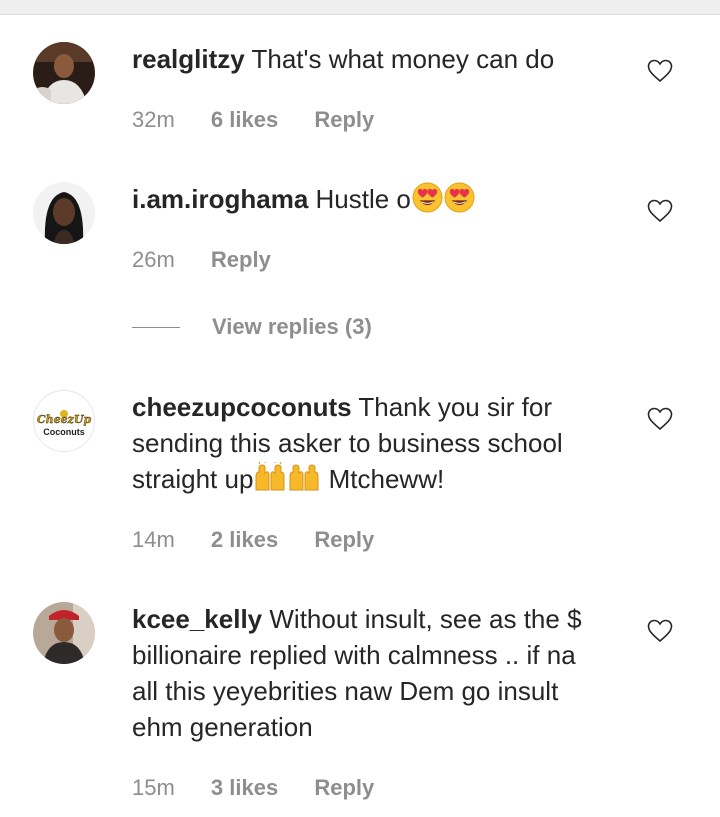  Describe the element at coordinates (193, 479) in the screenshot. I see `comment-text-line3: straight up` at that location.